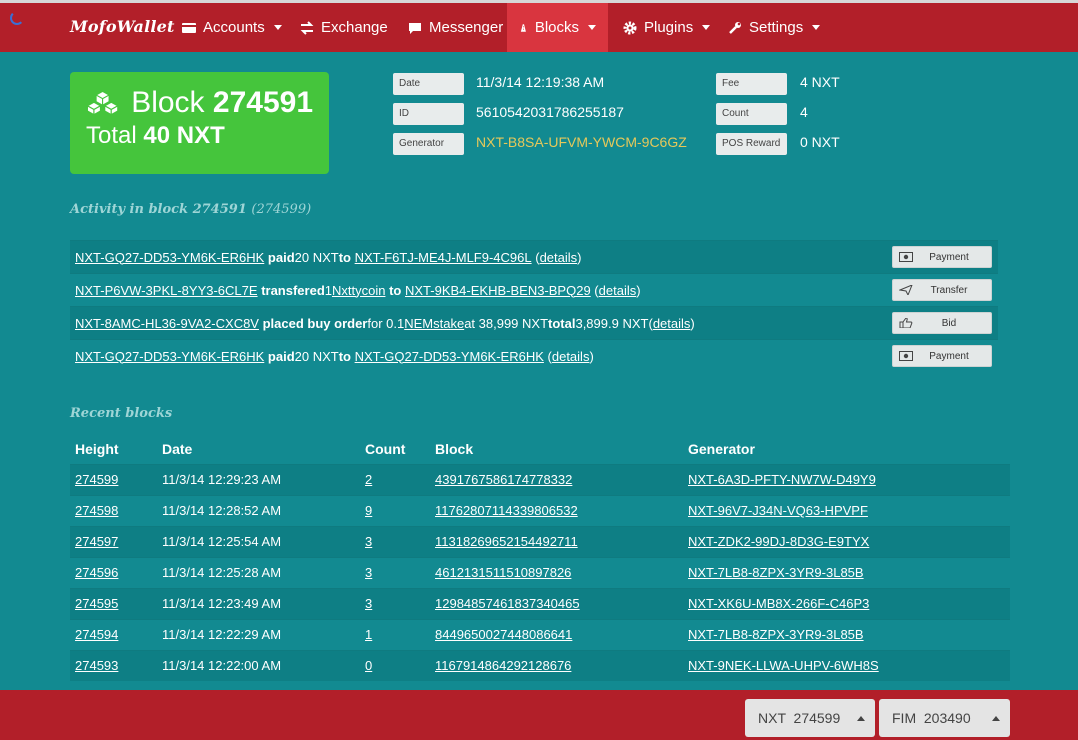 The width and height of the screenshot is (1078, 740). Describe the element at coordinates (358, 290) in the screenshot. I see `asset-link: Nxttycoin` at that location.